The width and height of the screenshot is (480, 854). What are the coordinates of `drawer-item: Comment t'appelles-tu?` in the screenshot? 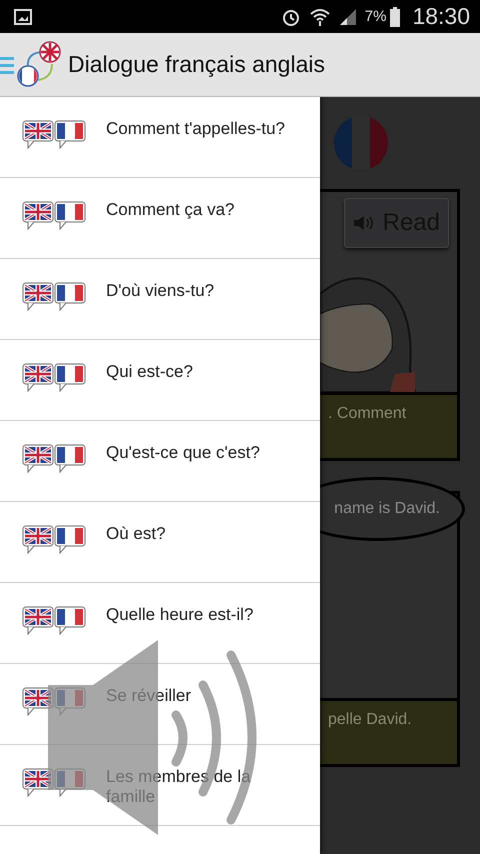 It's located at (160, 137).